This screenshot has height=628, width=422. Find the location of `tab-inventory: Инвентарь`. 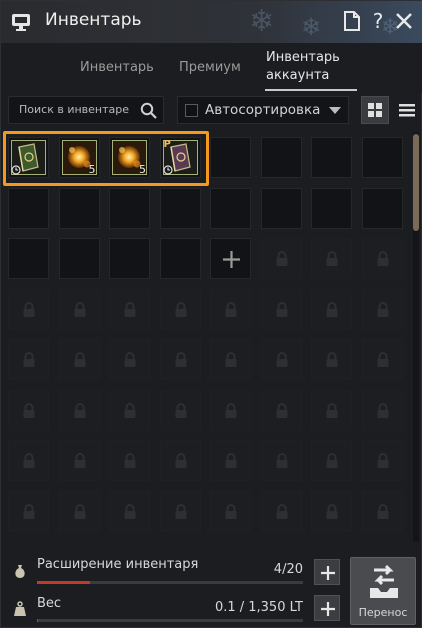

tab-inventory: Инвентарь is located at coordinates (117, 67).